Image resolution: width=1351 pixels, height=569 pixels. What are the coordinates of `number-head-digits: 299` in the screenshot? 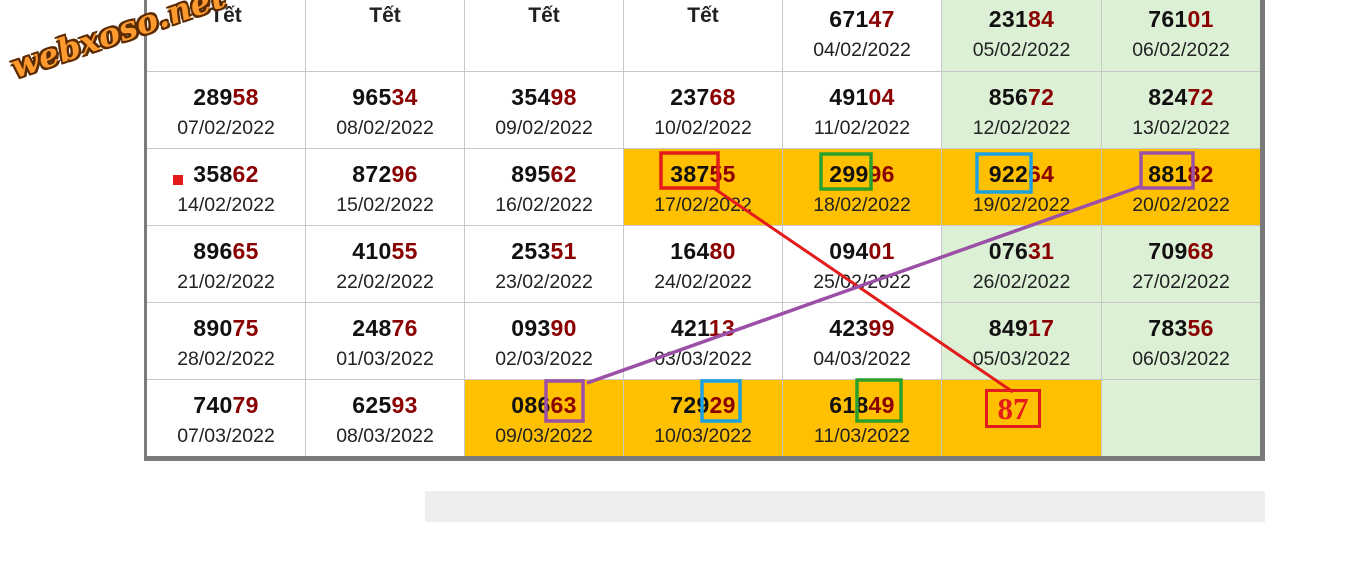 It's located at (849, 174).